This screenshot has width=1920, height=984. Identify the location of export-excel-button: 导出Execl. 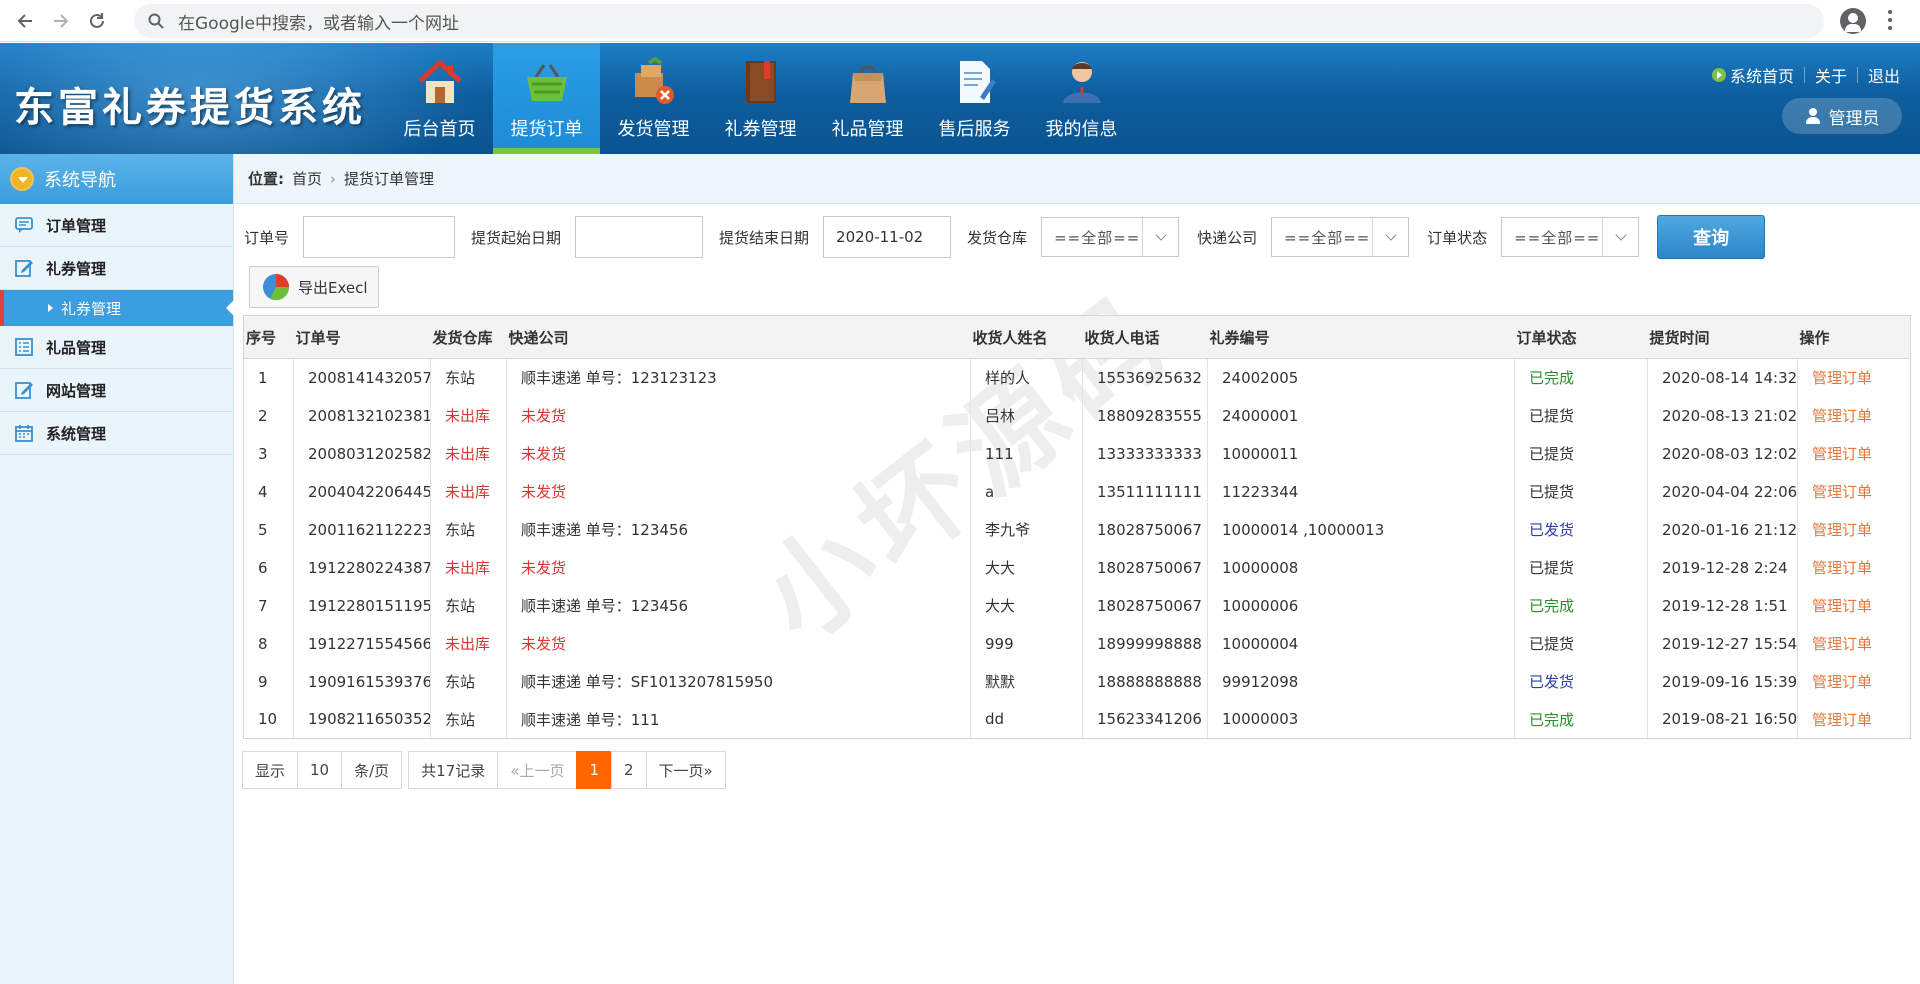
(314, 287).